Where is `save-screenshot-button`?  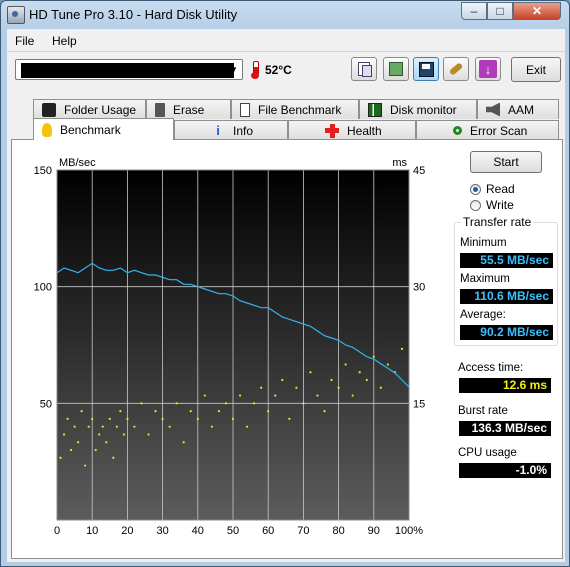
save-screenshot-button is located at coordinates (426, 69).